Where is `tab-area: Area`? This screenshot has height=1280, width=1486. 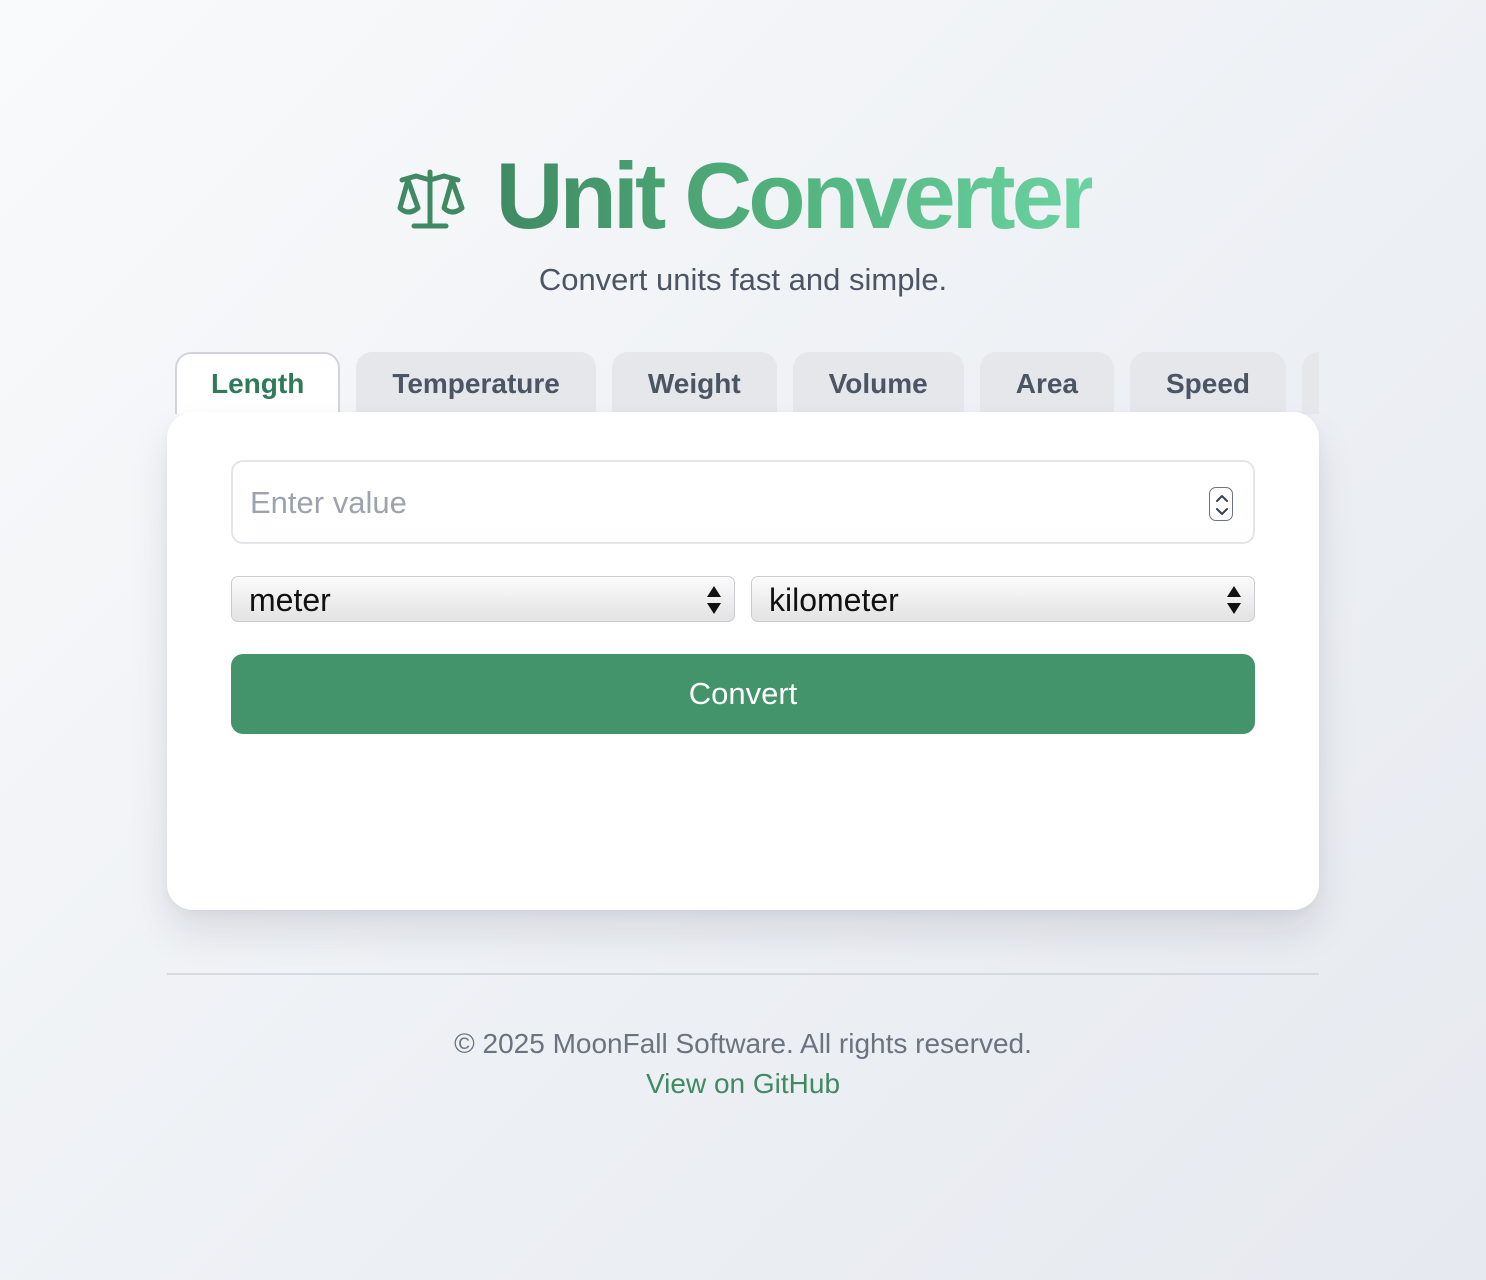 tab-area: Area is located at coordinates (1046, 383).